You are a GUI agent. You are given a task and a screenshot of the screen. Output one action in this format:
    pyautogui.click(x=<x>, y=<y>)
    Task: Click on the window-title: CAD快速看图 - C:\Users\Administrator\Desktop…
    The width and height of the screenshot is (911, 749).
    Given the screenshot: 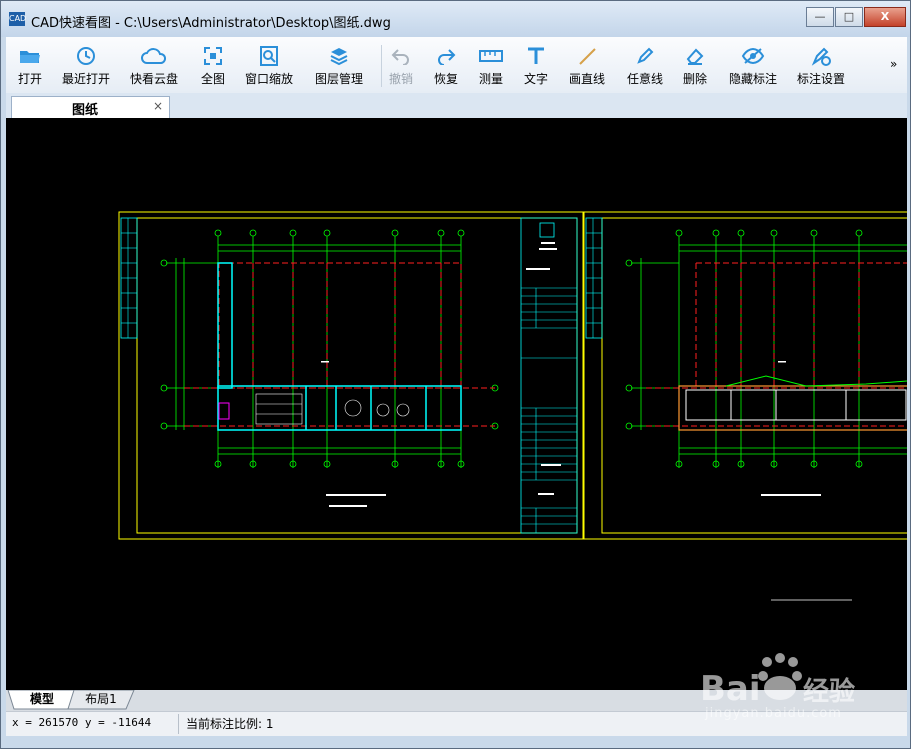 What is the action you would take?
    pyautogui.click(x=211, y=23)
    